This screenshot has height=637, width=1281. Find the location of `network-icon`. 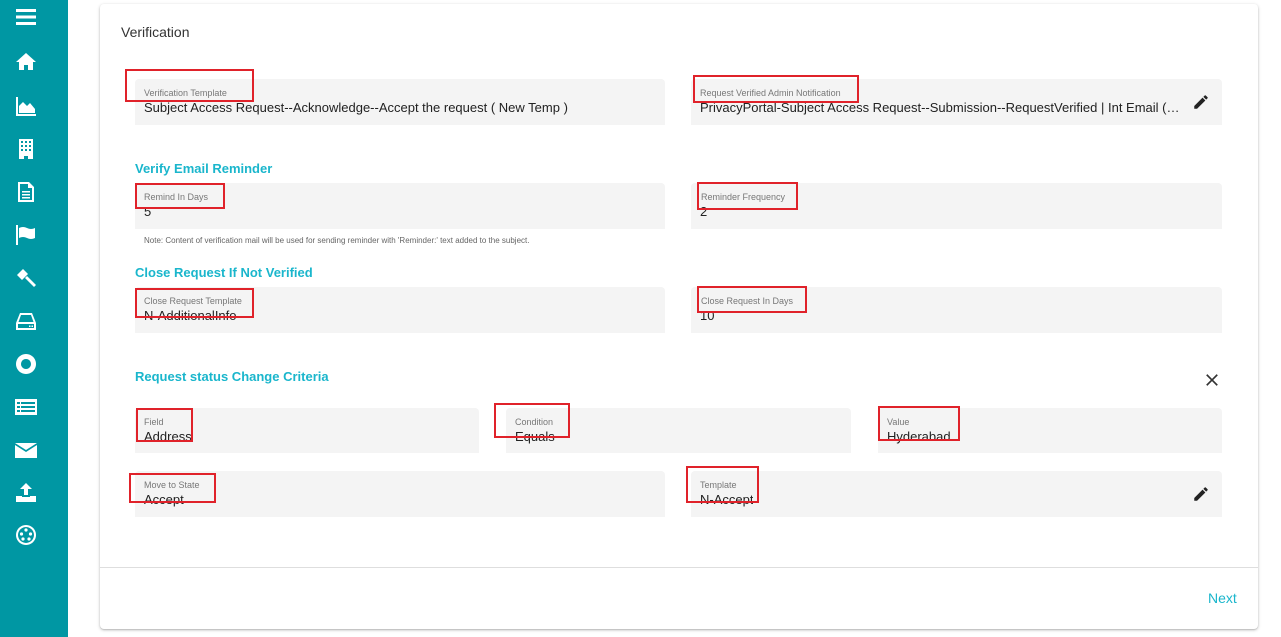

network-icon is located at coordinates (26, 535).